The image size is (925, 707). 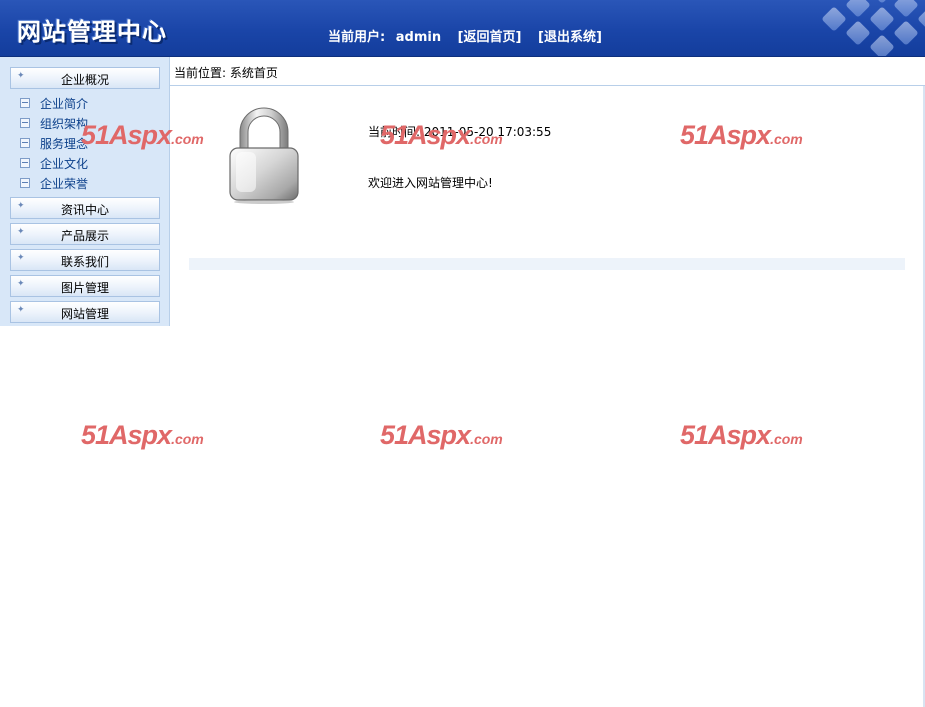 I want to click on header-decoration, so click(x=870, y=28).